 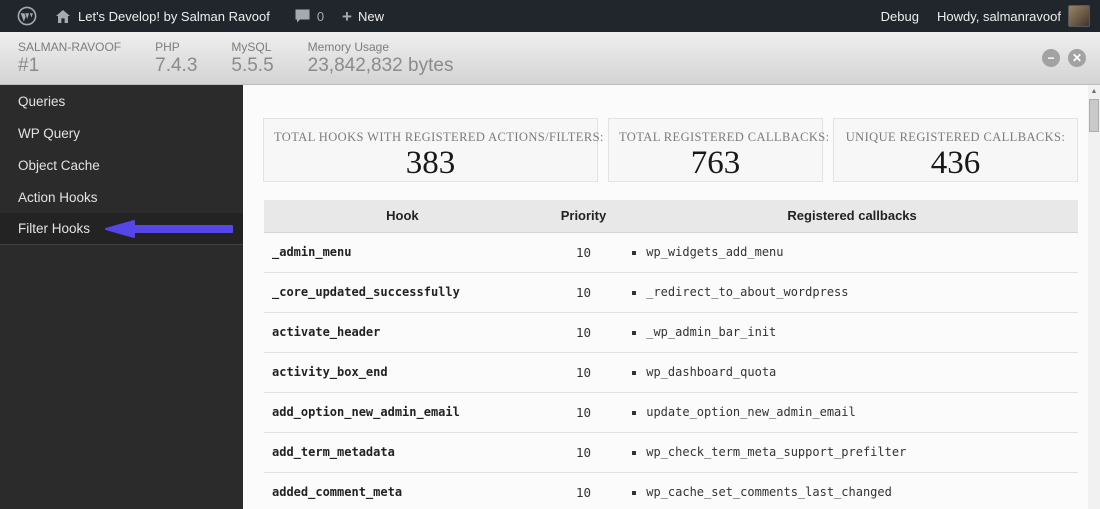 I want to click on sidebar-item-object-cache: Object Cache, so click(x=121, y=165).